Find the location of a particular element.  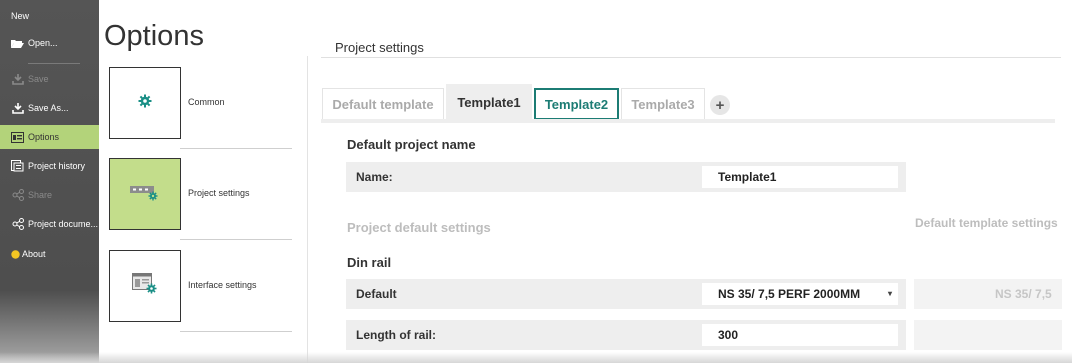

option-common: Common is located at coordinates (200, 103).